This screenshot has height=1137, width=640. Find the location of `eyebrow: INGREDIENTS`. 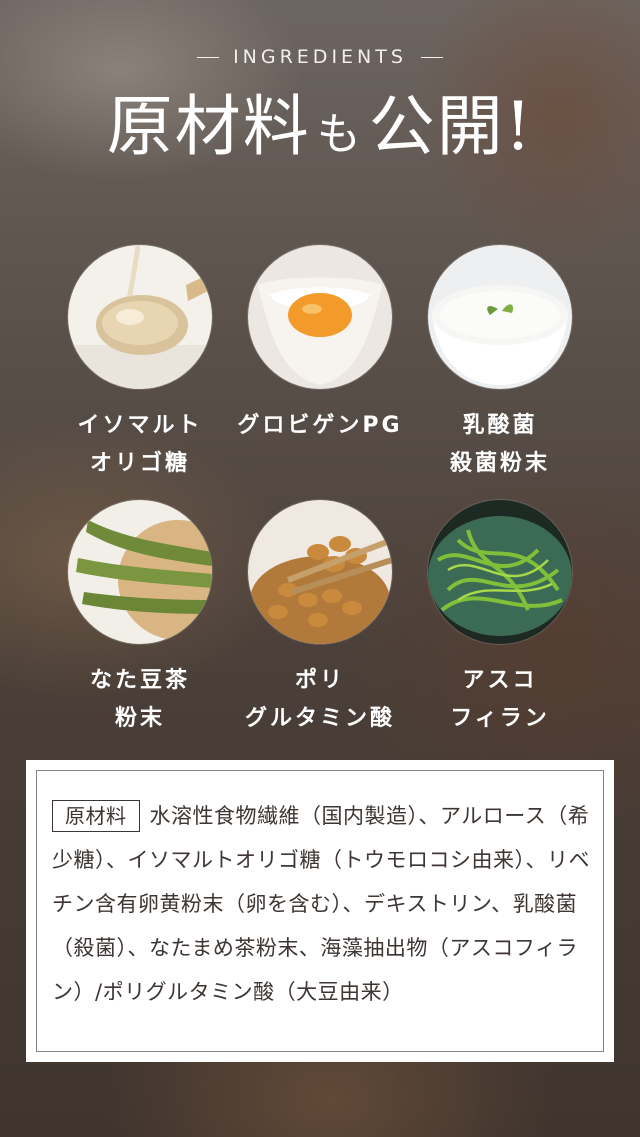

eyebrow: INGREDIENTS is located at coordinates (320, 57).